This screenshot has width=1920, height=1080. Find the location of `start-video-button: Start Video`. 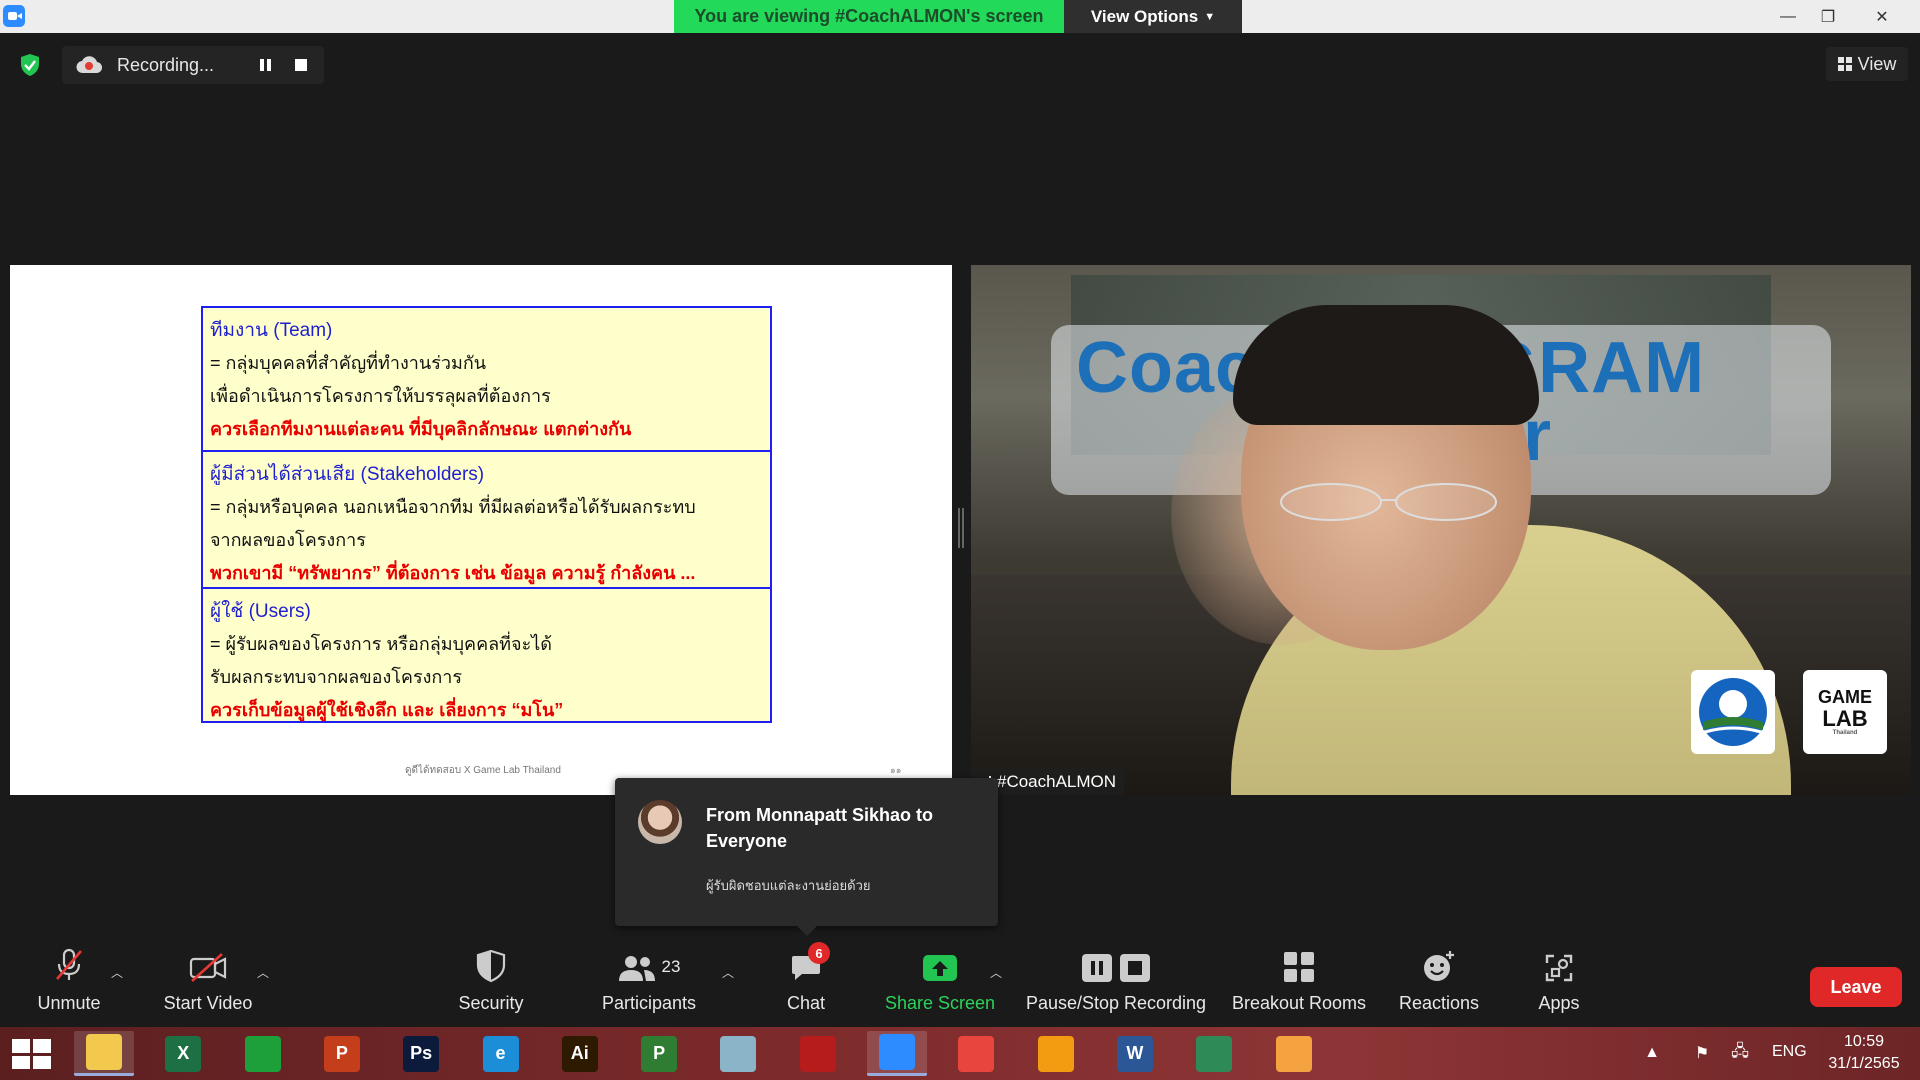

start-video-button: Start Video is located at coordinates (208, 984).